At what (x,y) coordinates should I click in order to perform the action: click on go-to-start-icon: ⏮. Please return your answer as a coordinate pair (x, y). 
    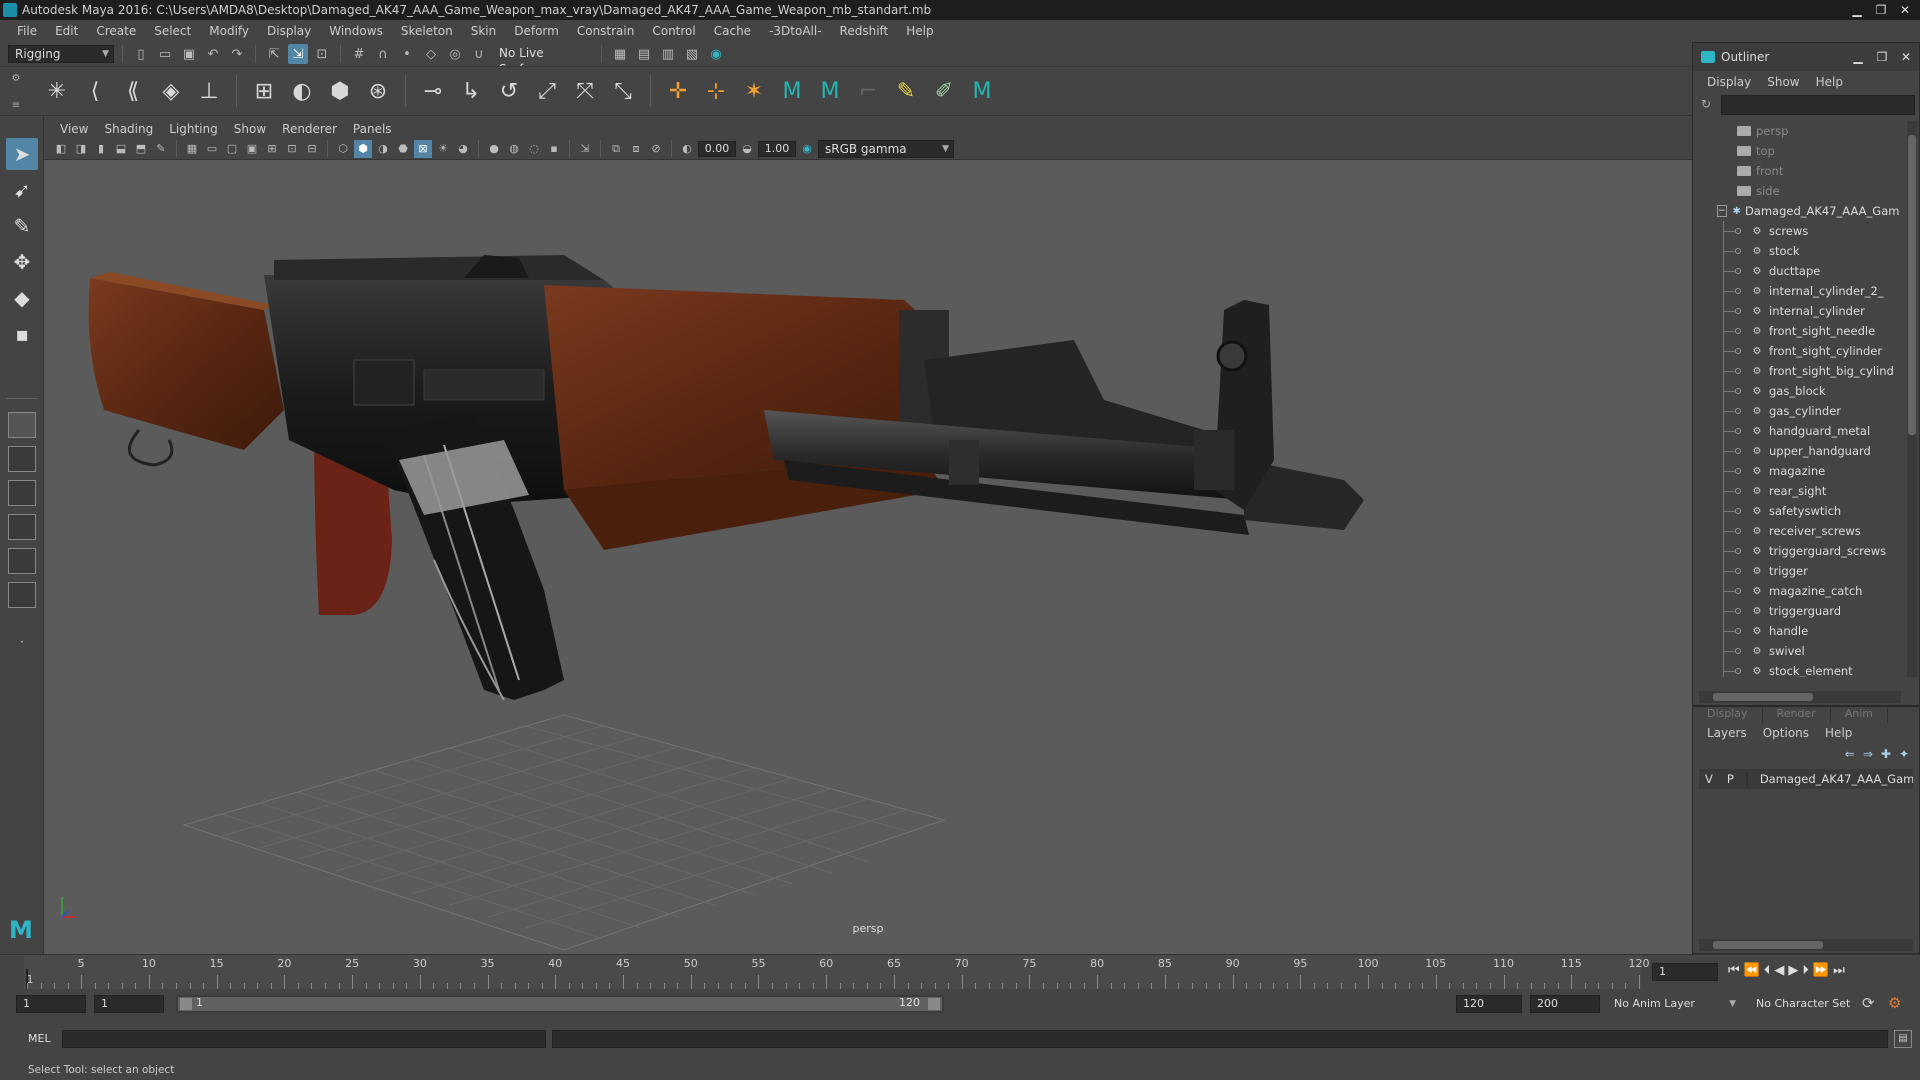
    Looking at the image, I should click on (1734, 970).